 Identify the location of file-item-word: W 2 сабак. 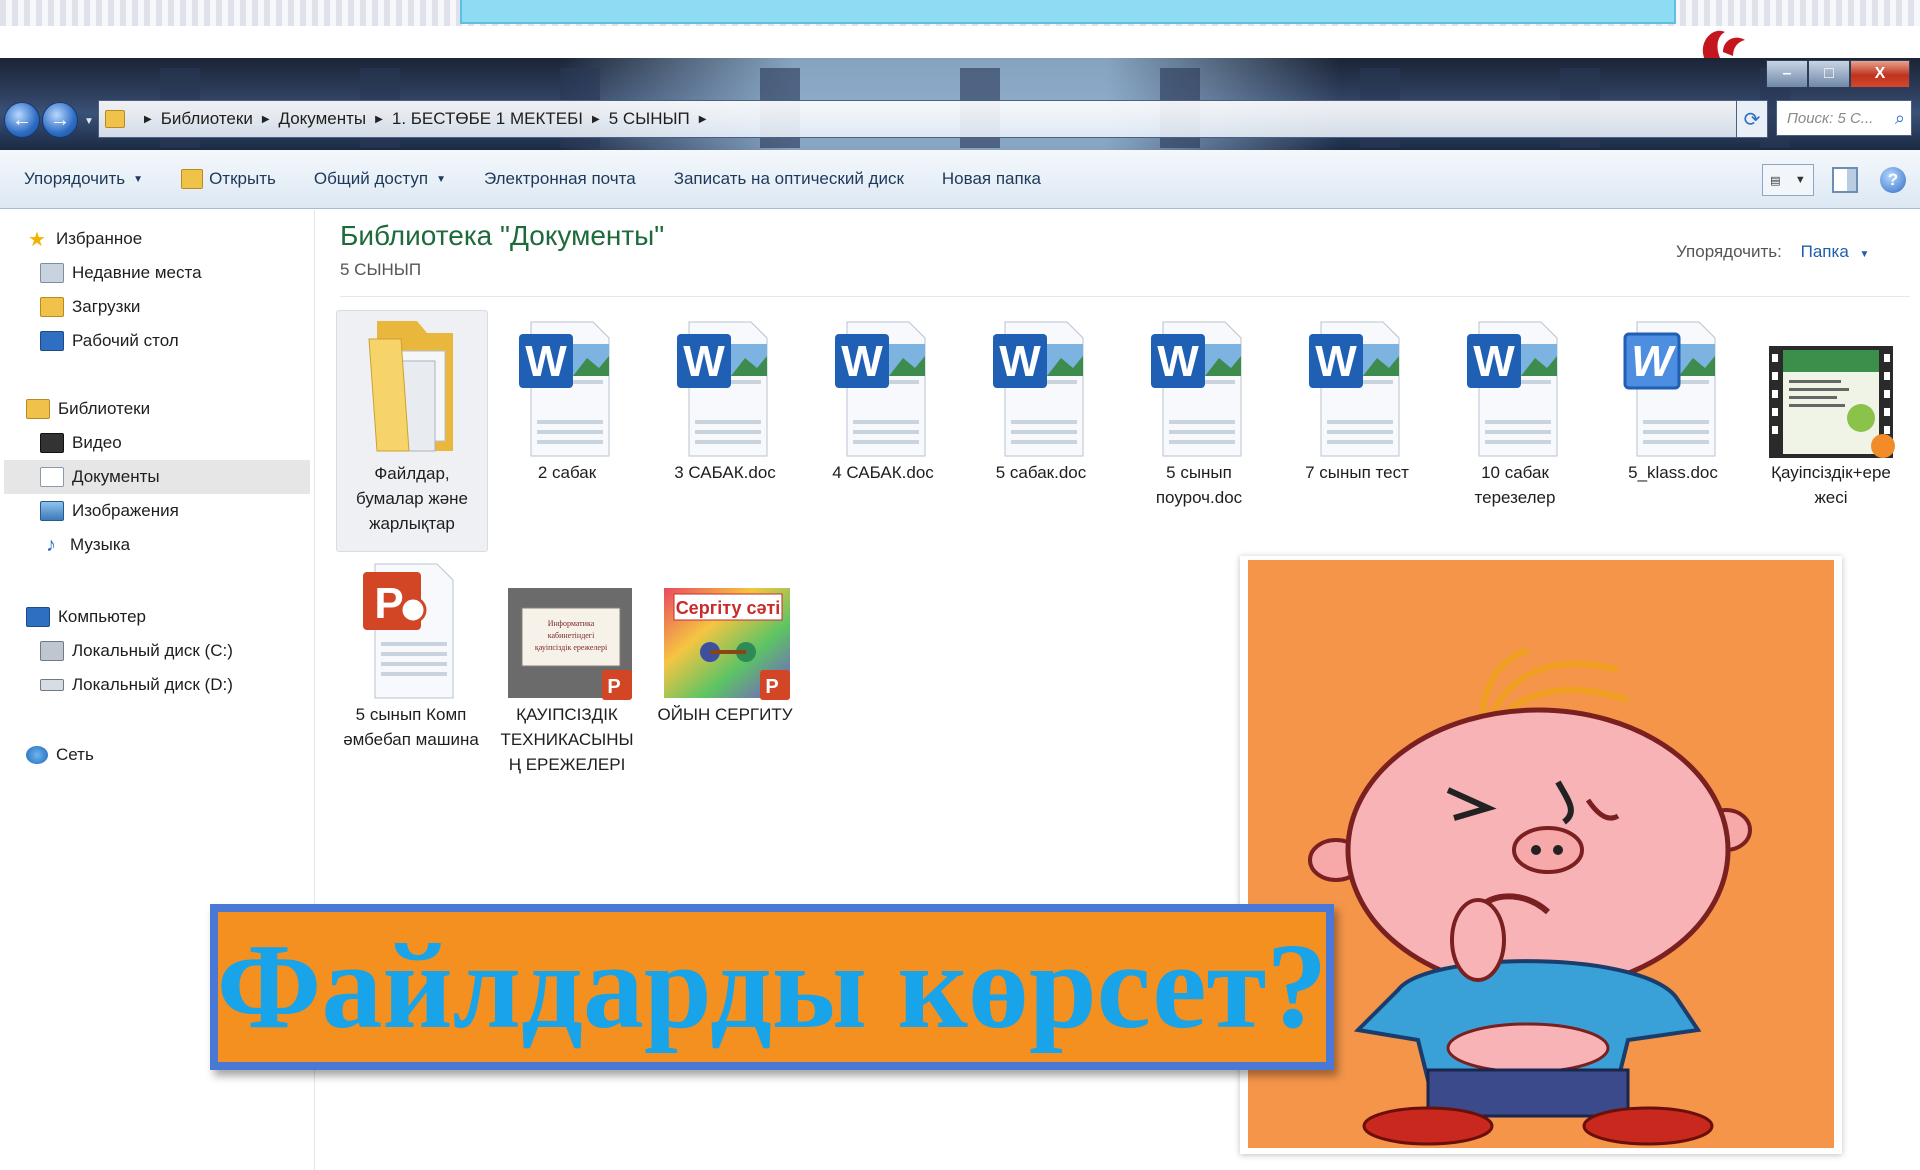
(567, 397).